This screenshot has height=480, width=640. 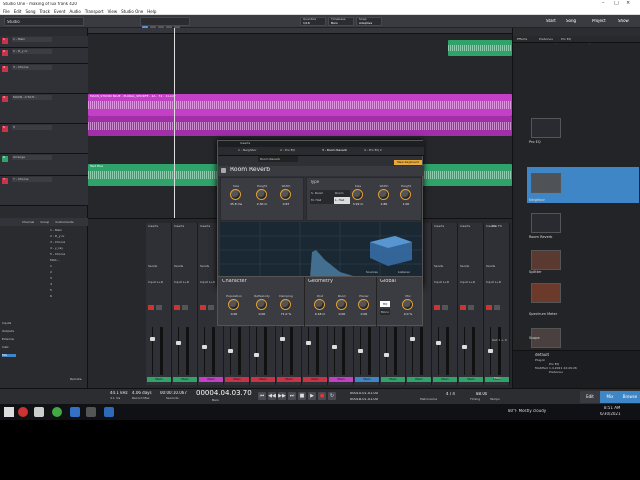 What do you see at coordinates (32, 127) in the screenshot?
I see `track-name: 5` at bounding box center [32, 127].